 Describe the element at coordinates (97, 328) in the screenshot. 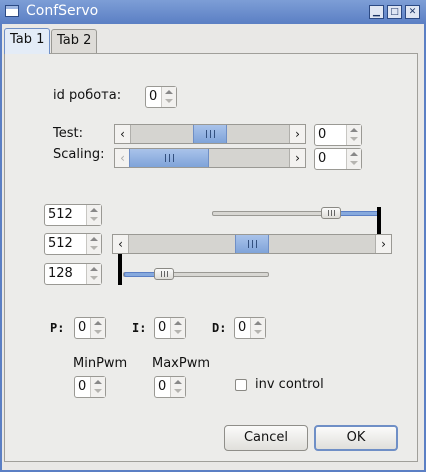

I see `p-stepper` at that location.